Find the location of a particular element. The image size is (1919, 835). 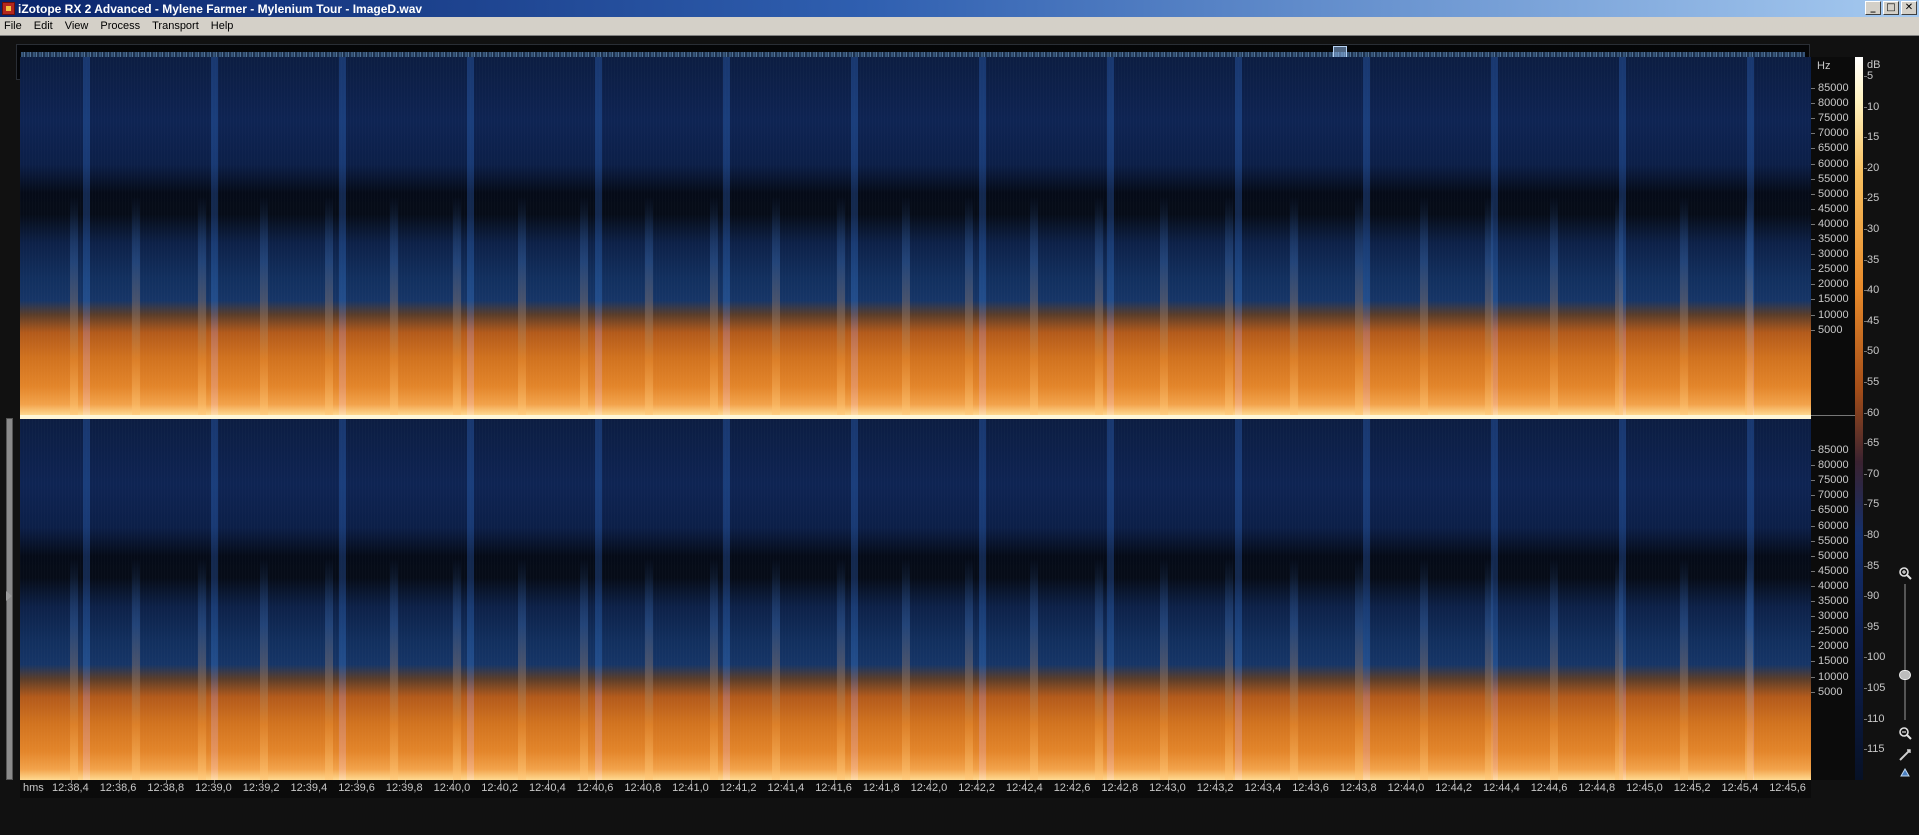

db-tick-label: 35 is located at coordinates (1873, 259).